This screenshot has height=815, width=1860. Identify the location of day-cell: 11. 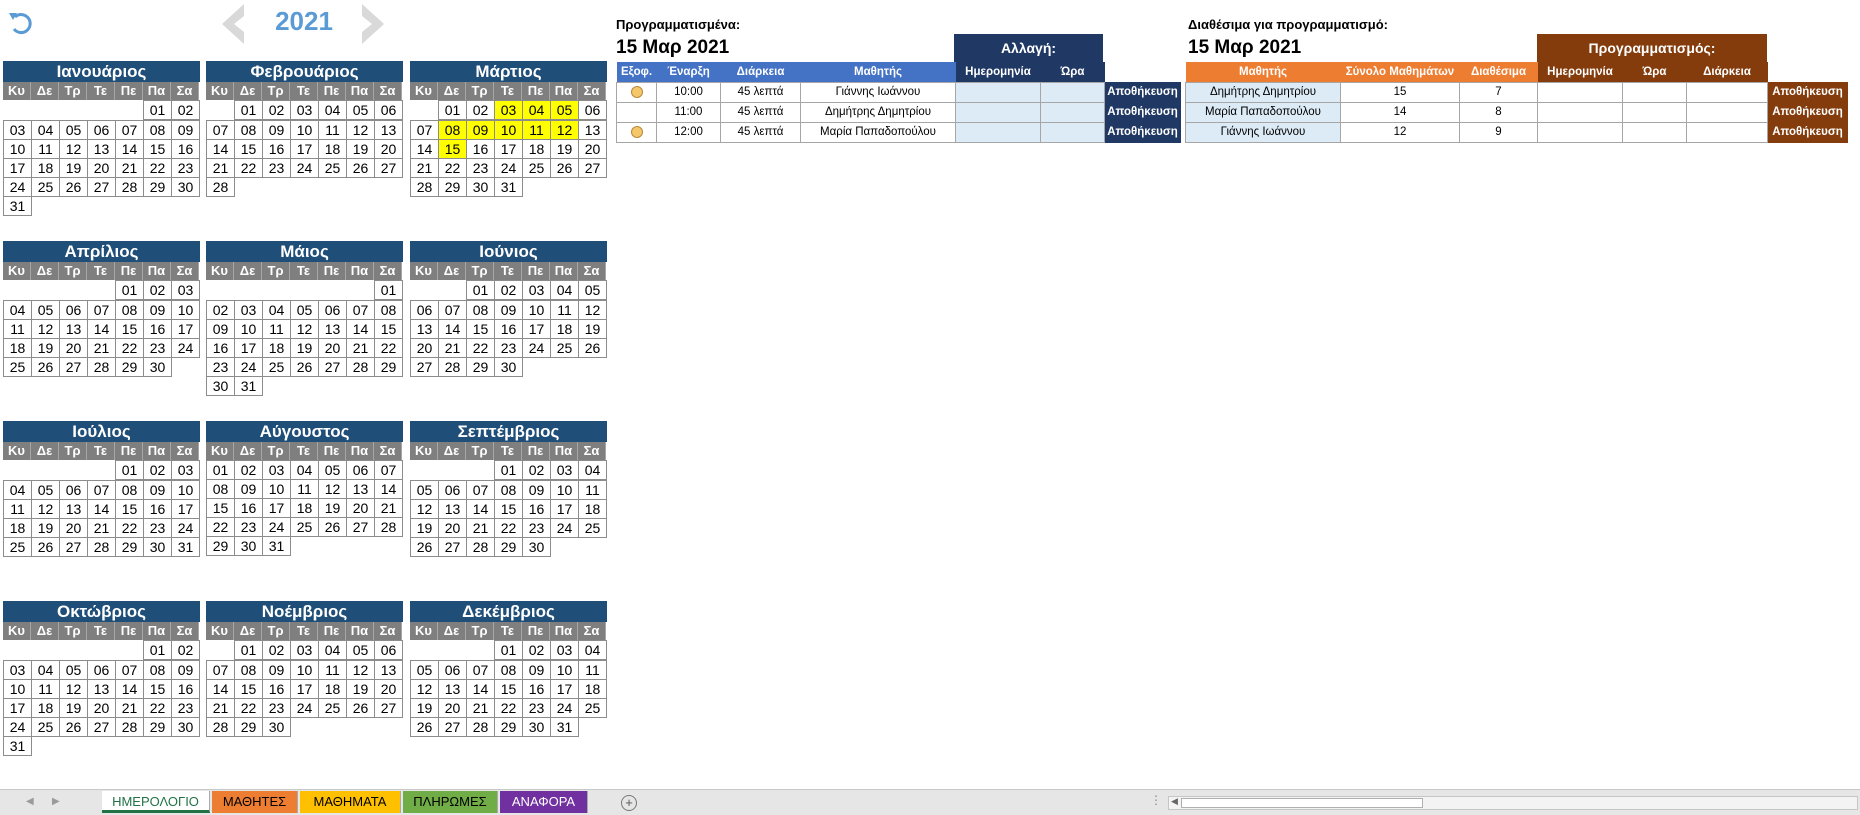
(45, 149).